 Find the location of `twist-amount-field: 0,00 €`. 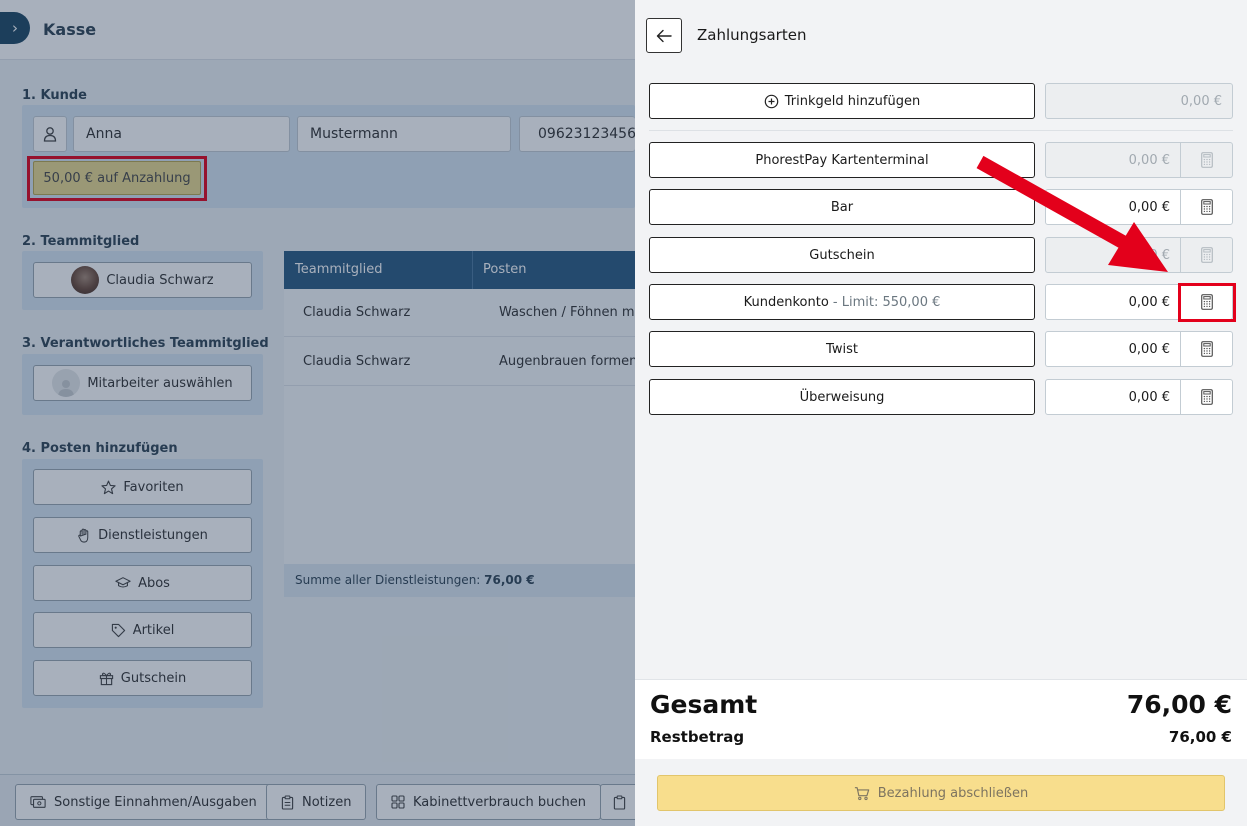

twist-amount-field: 0,00 € is located at coordinates (1113, 349).